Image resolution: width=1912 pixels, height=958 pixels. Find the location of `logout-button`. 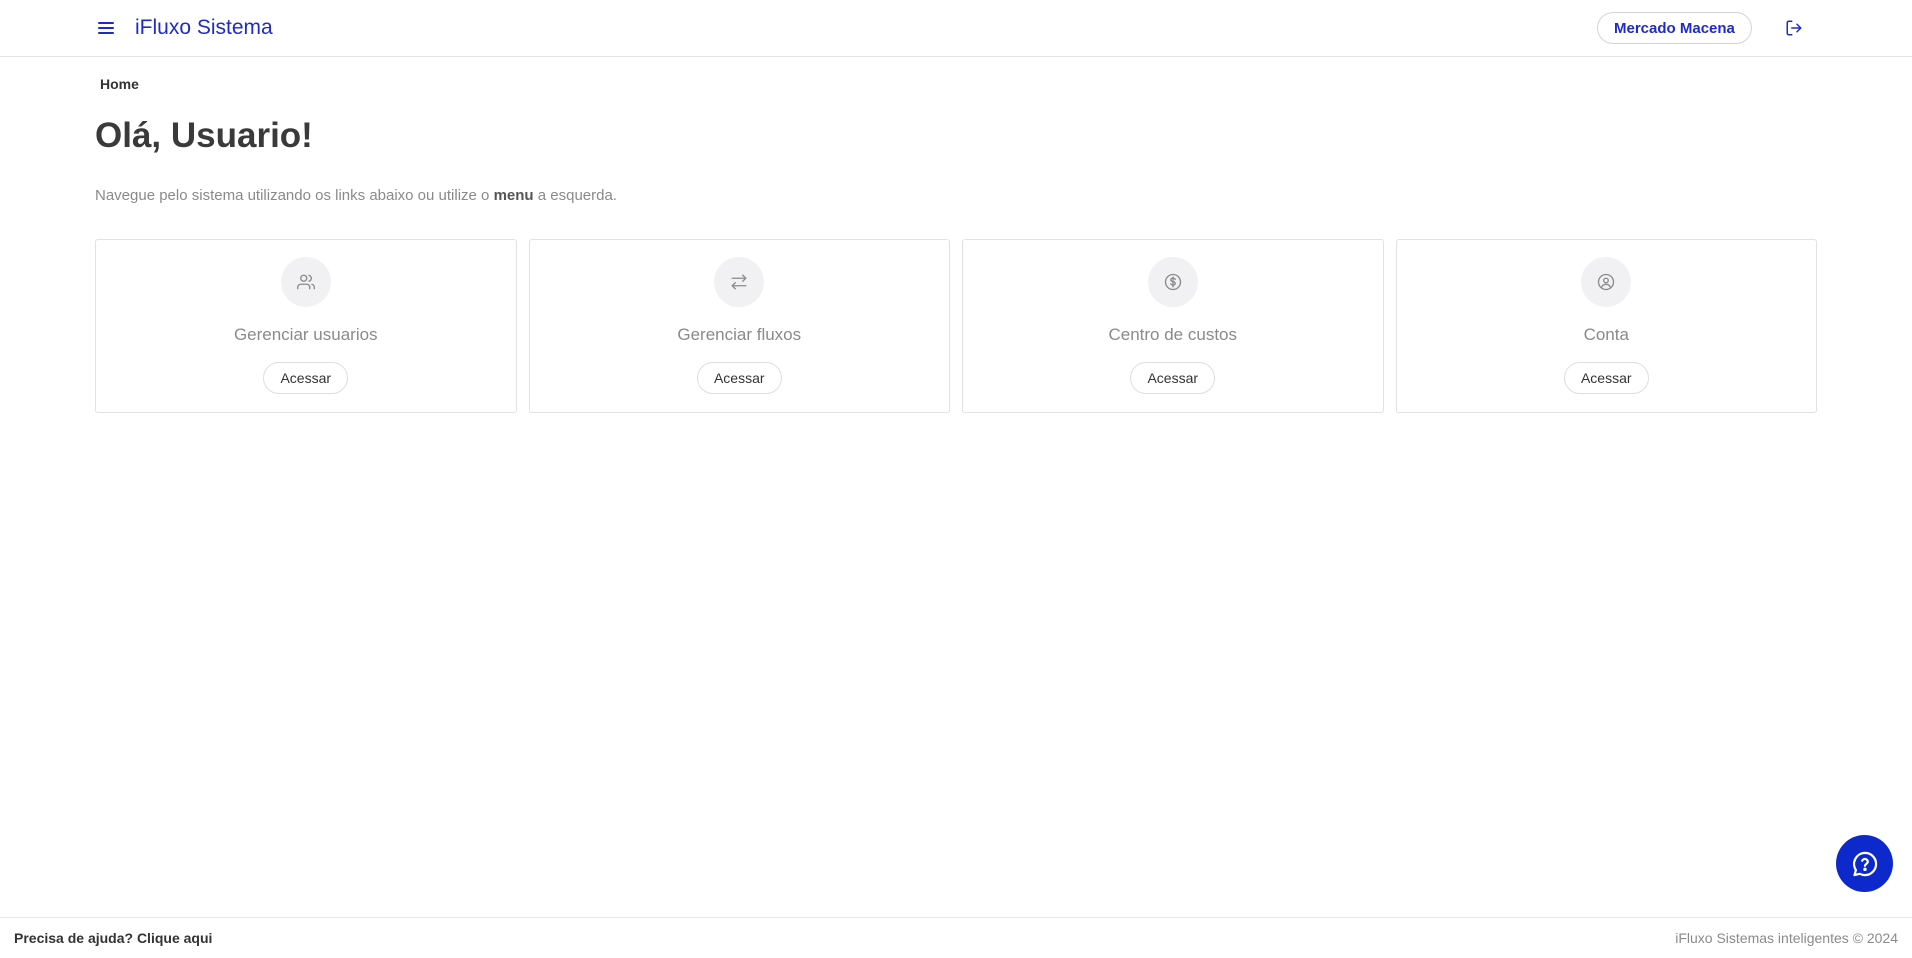

logout-button is located at coordinates (1794, 28).